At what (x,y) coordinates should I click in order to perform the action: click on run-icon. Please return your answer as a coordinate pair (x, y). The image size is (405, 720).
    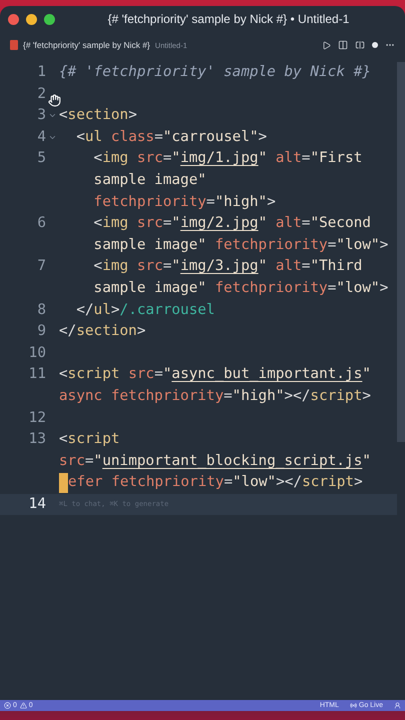
    Looking at the image, I should click on (326, 45).